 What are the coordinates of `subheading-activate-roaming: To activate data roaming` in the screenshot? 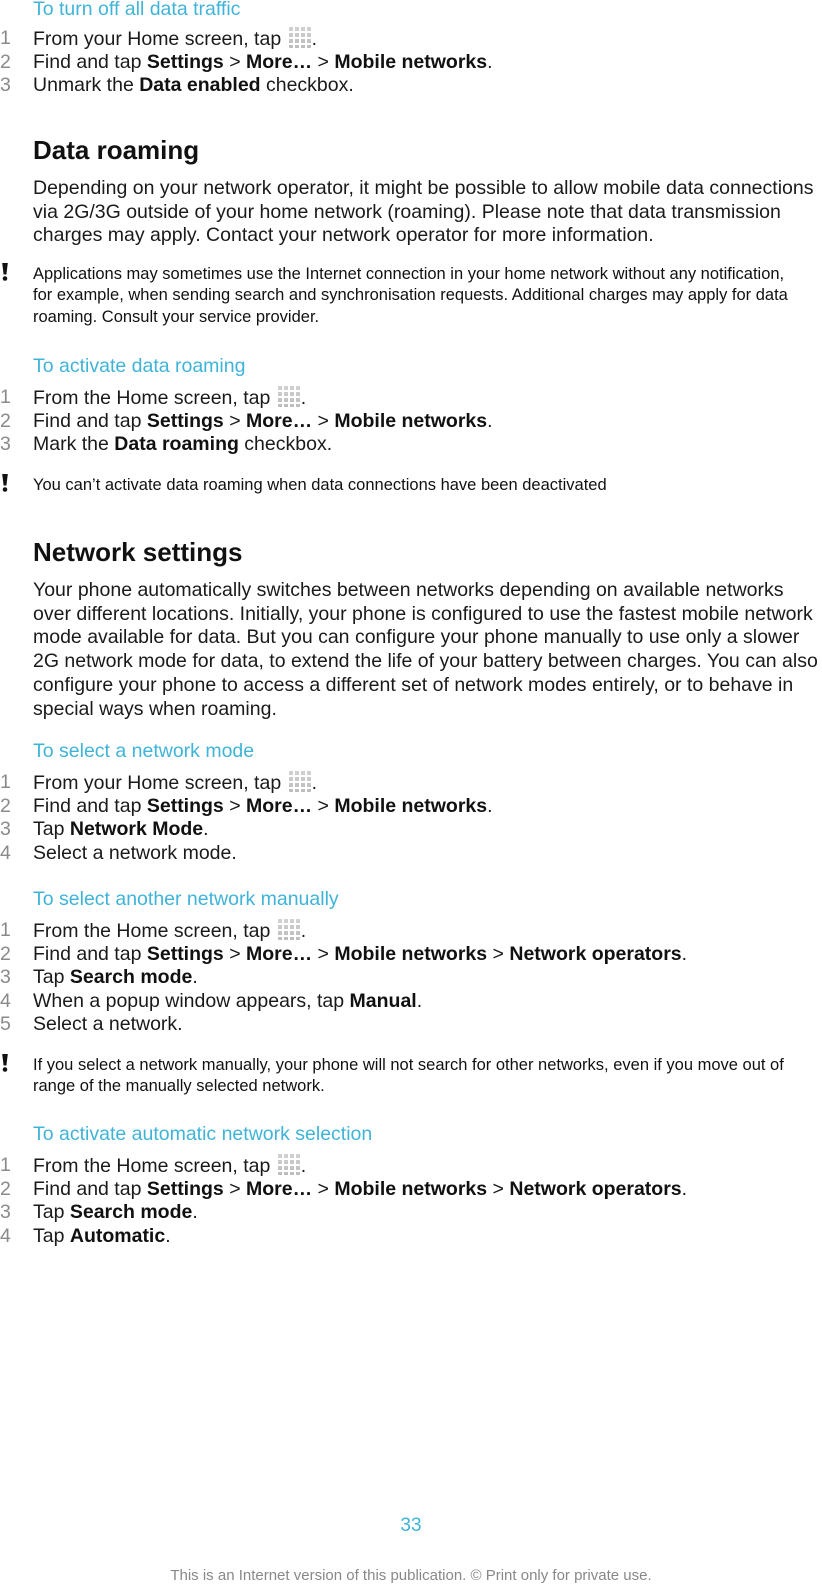 It's located at (139, 366).